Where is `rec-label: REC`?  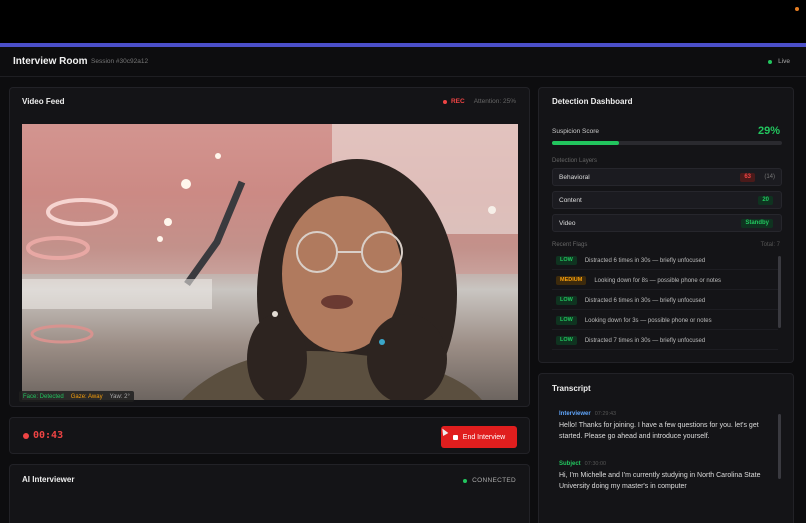 rec-label: REC is located at coordinates (457, 101).